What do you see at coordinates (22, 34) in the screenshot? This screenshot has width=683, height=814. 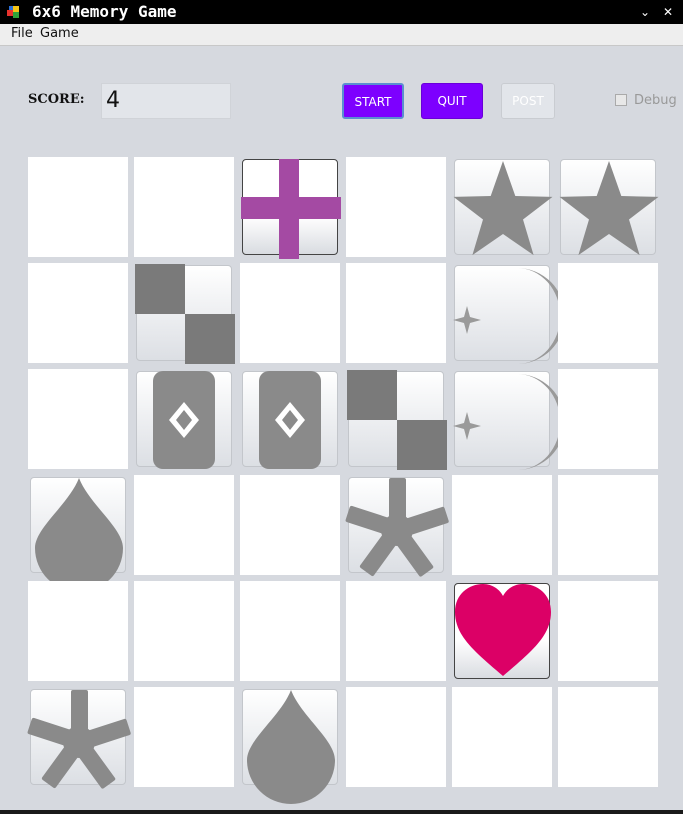 I see `menu-file: File` at bounding box center [22, 34].